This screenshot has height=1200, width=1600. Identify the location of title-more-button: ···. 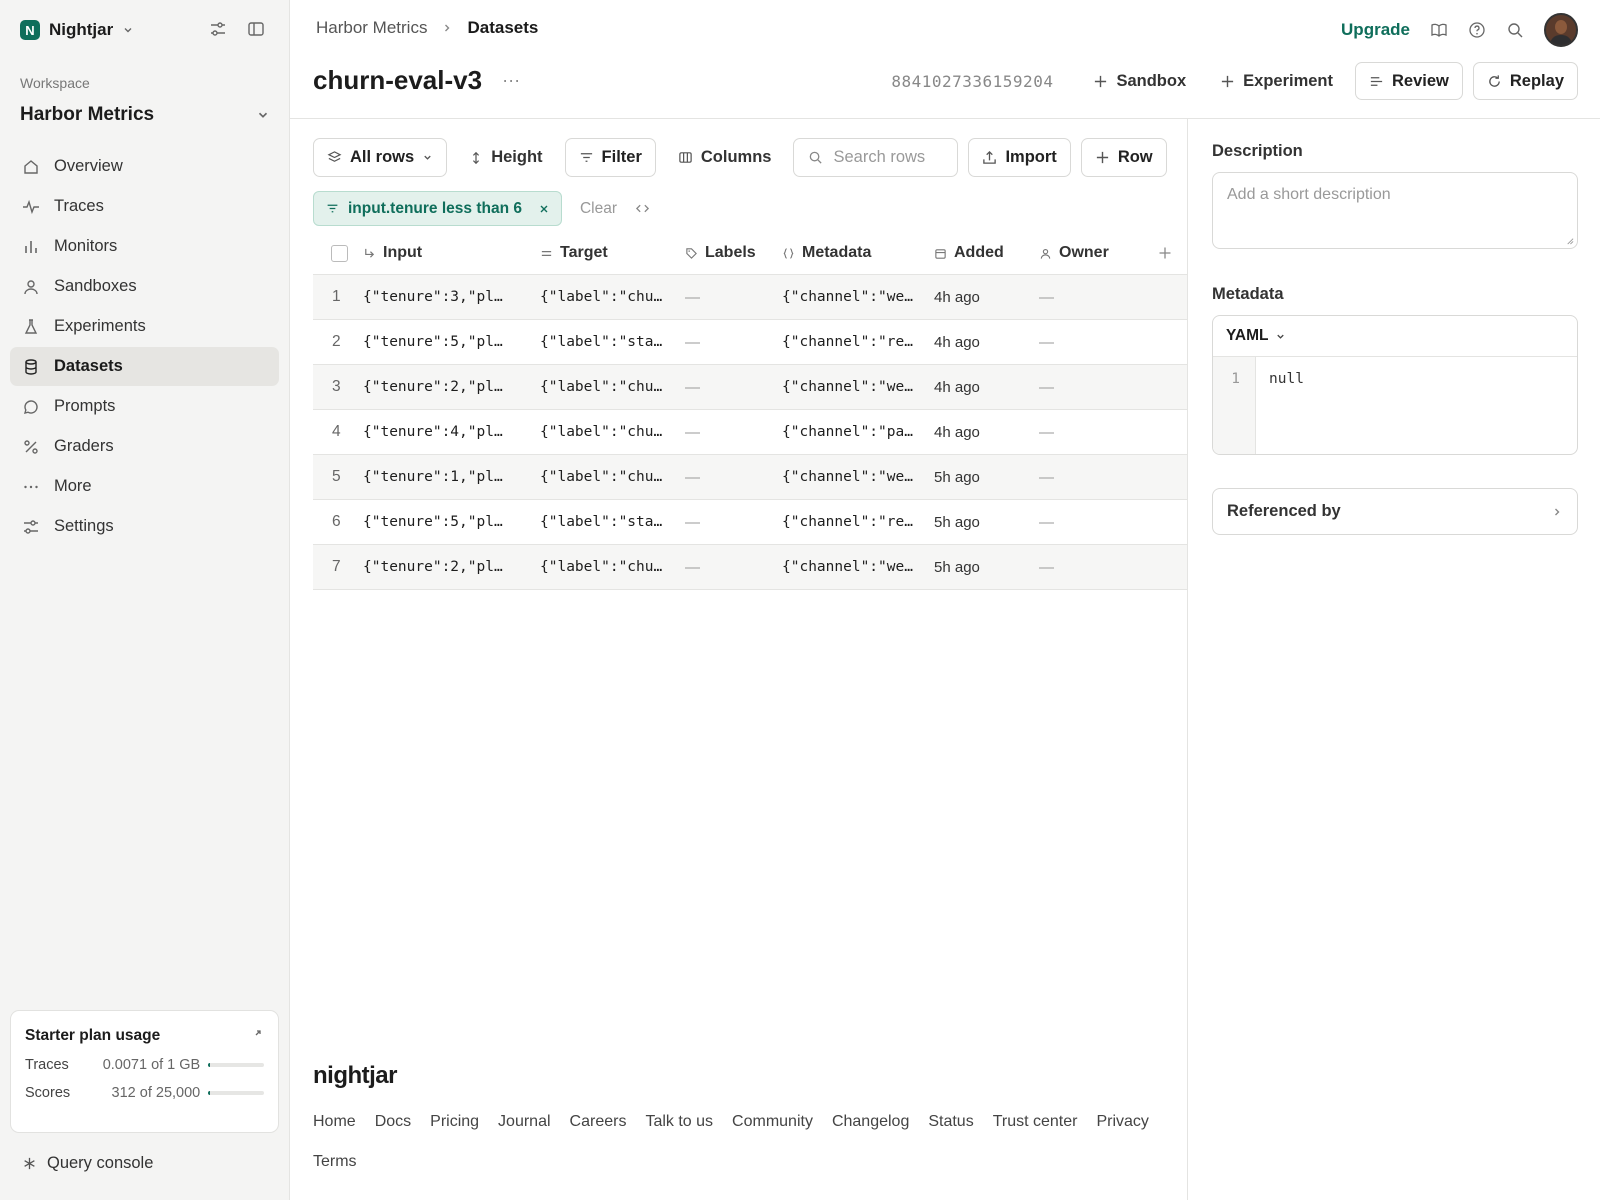
(511, 80).